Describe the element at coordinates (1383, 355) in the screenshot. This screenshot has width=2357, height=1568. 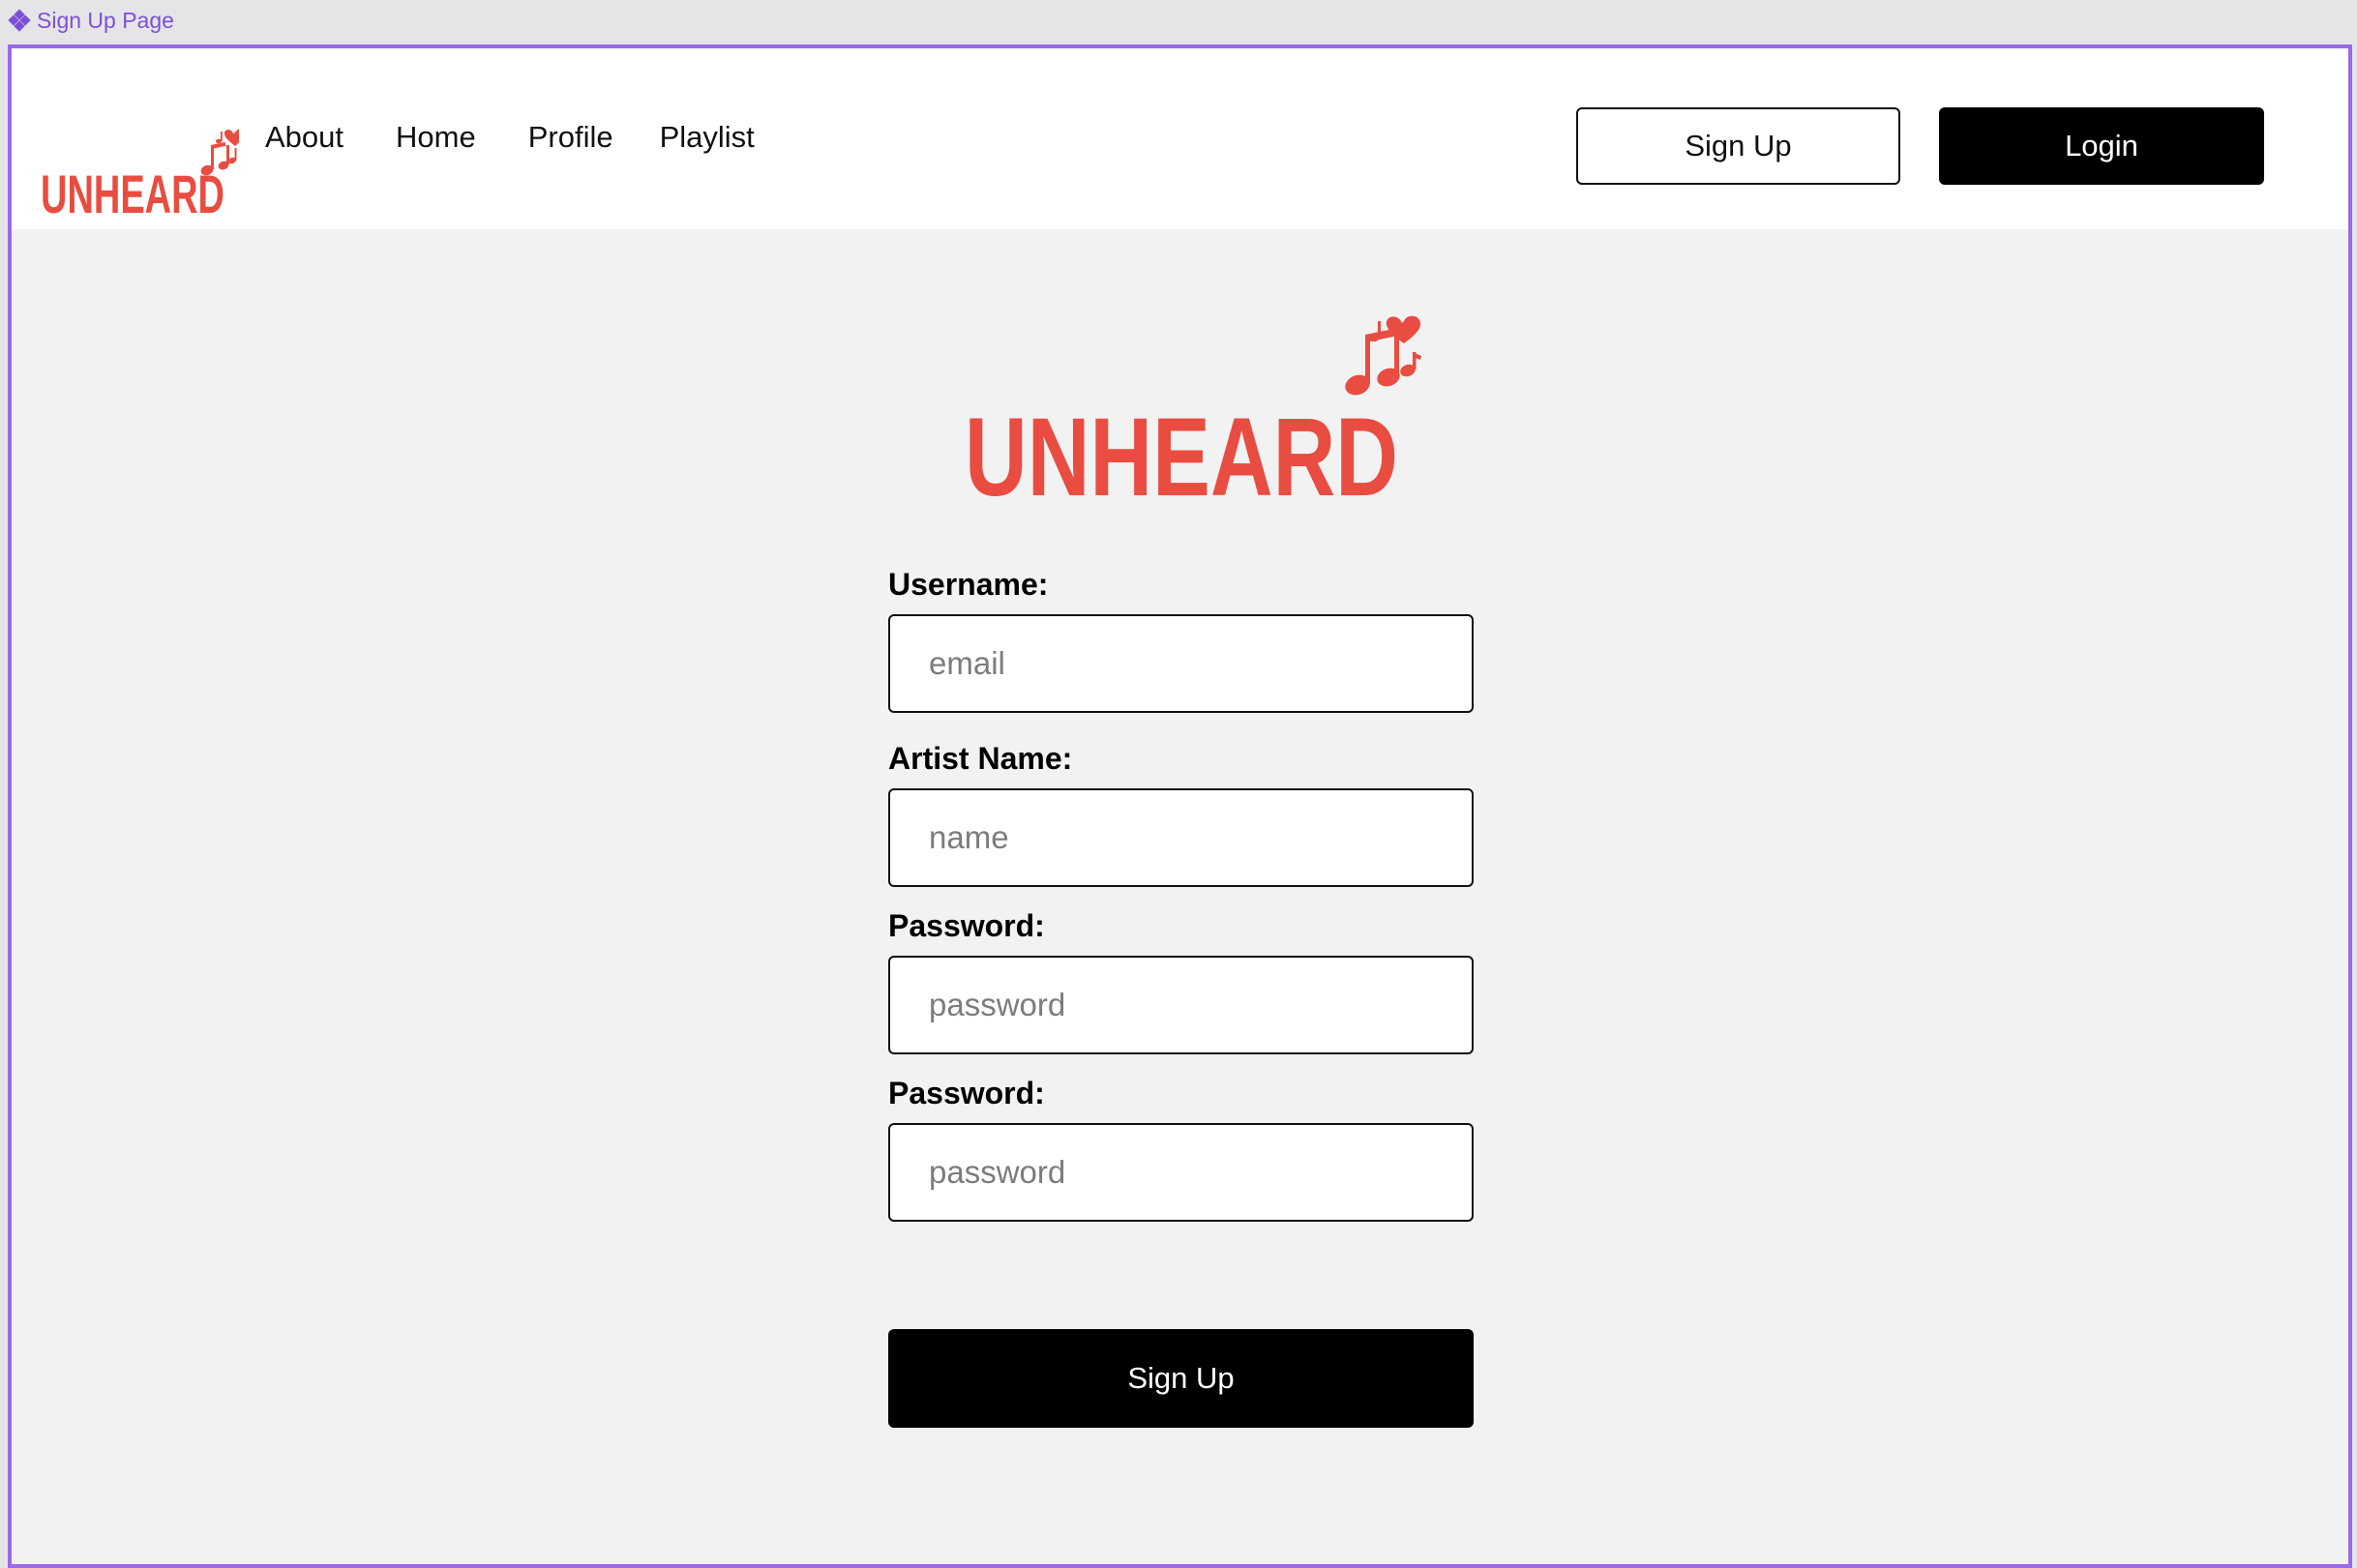
I see `music-notes-heart-icon` at that location.